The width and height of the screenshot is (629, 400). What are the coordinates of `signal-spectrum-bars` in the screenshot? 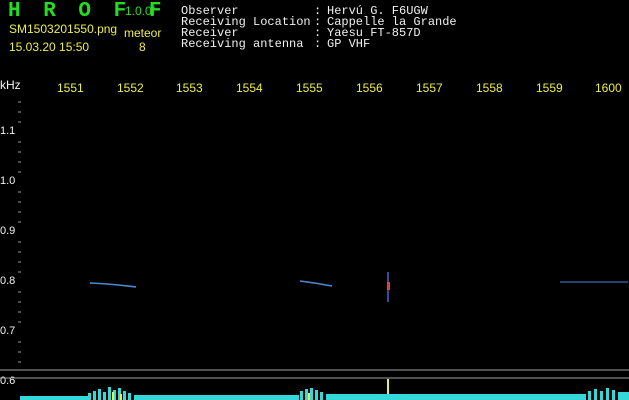 It's located at (324, 393).